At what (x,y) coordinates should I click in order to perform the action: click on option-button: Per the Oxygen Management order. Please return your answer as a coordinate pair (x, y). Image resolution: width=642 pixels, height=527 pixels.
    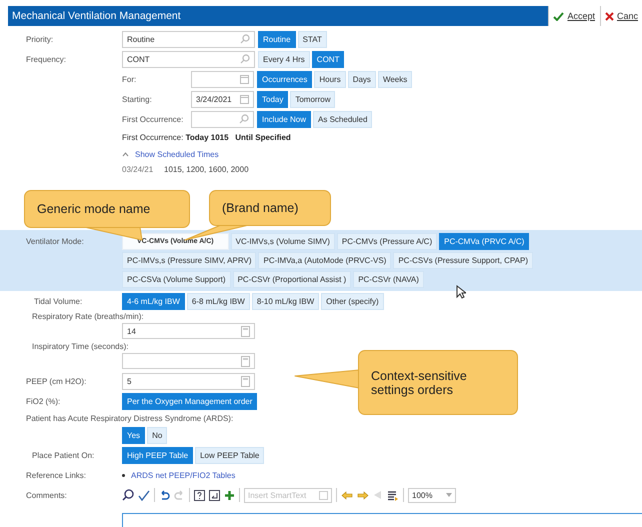
    Looking at the image, I should click on (190, 401).